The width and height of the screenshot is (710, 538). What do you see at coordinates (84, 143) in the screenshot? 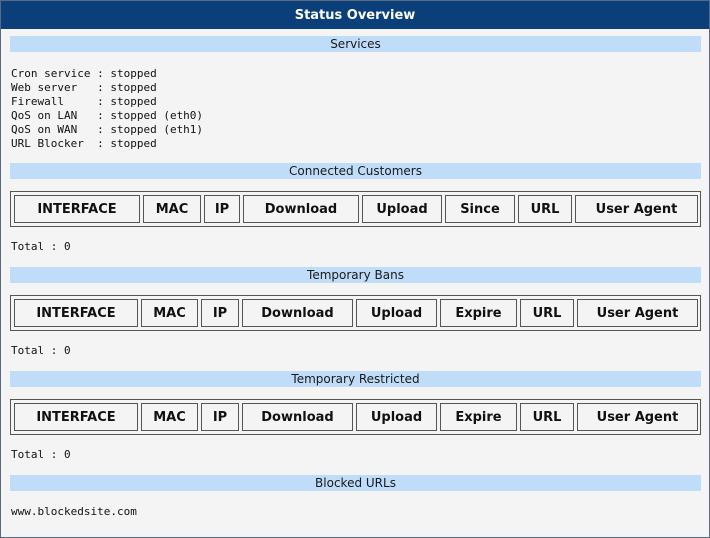
I see `service-line-url-blocker: URL Blocker : stopped` at bounding box center [84, 143].